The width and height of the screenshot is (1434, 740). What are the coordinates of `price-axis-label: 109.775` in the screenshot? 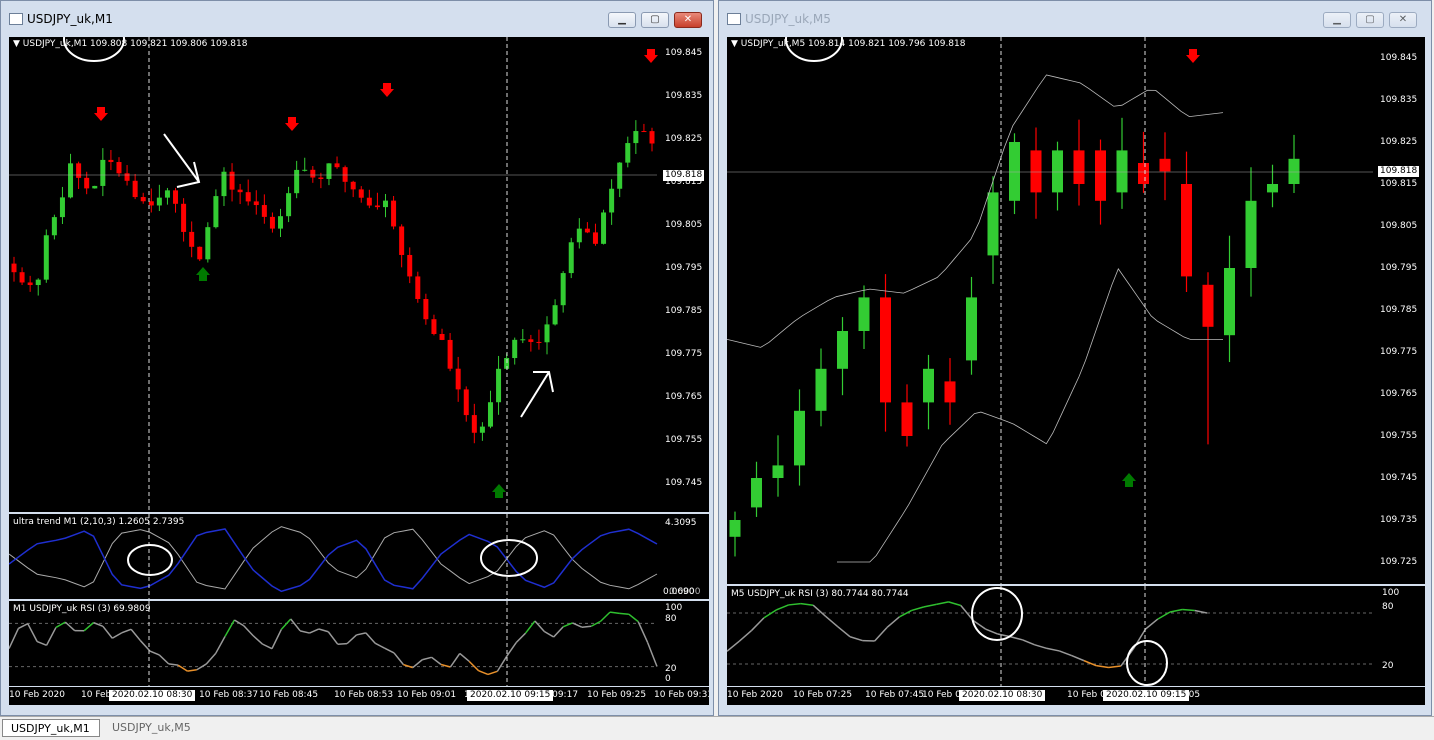 It's located at (683, 354).